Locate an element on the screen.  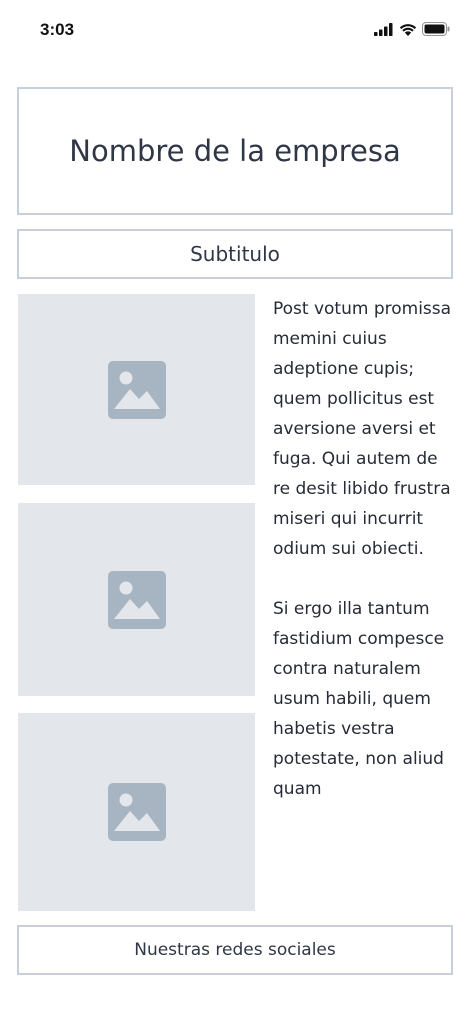
company-name: Nombre de la empresa is located at coordinates (235, 151).